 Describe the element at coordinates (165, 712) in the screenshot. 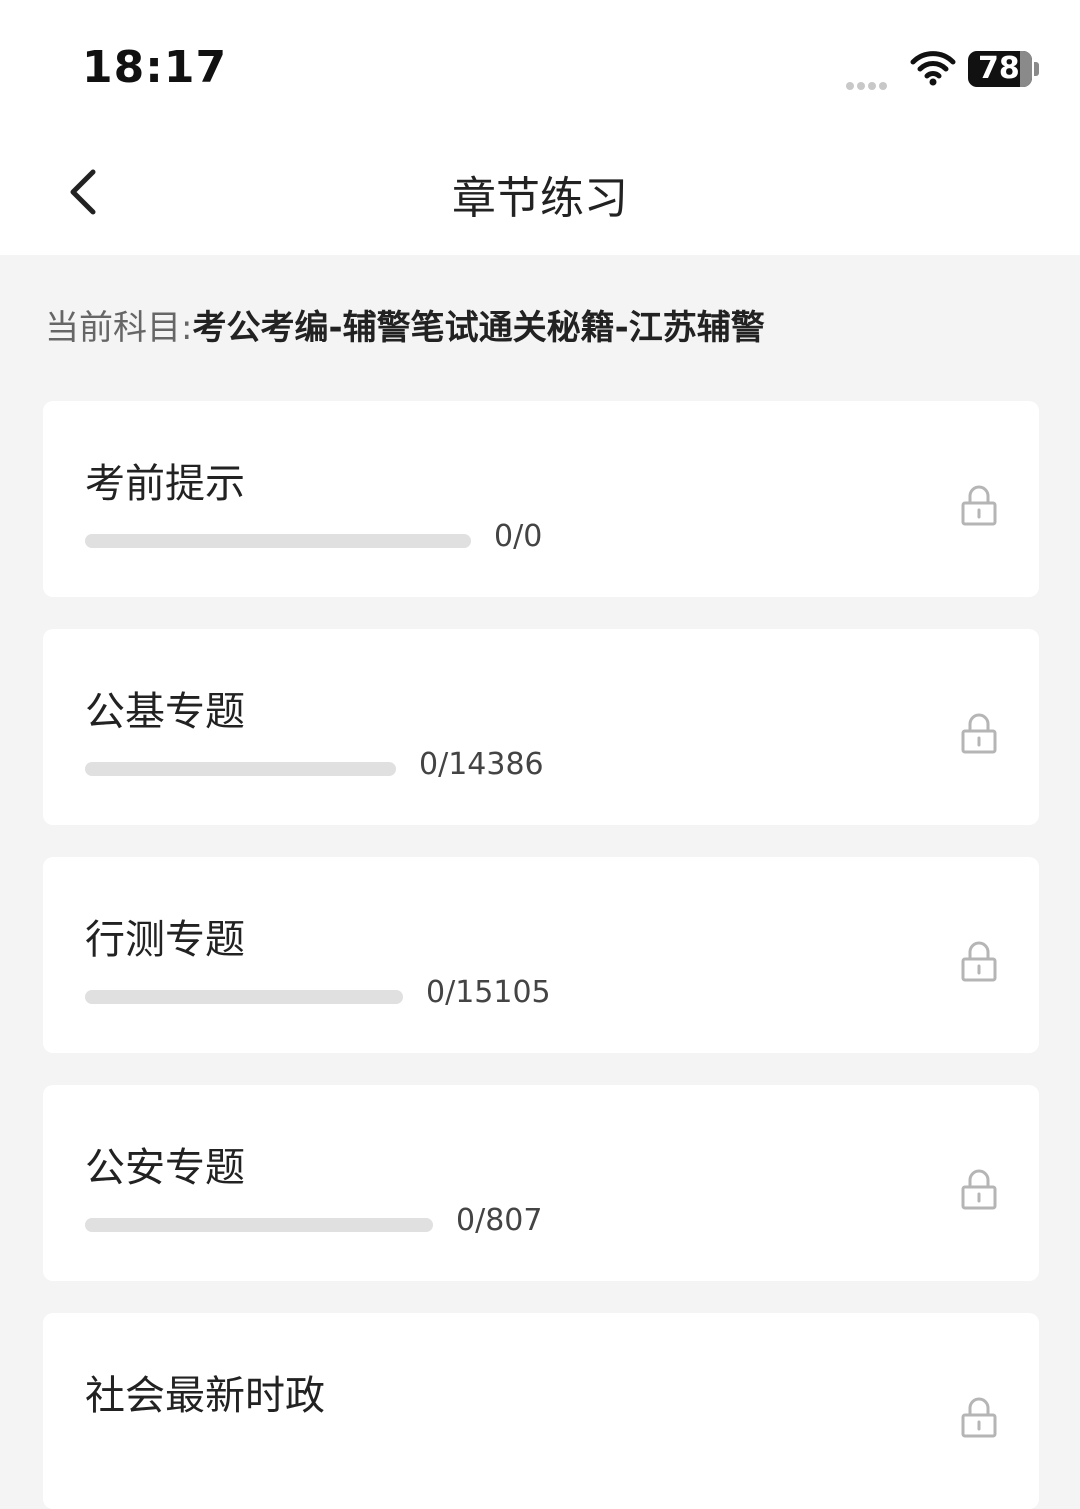

I see `chapter-title: 公基专题` at that location.